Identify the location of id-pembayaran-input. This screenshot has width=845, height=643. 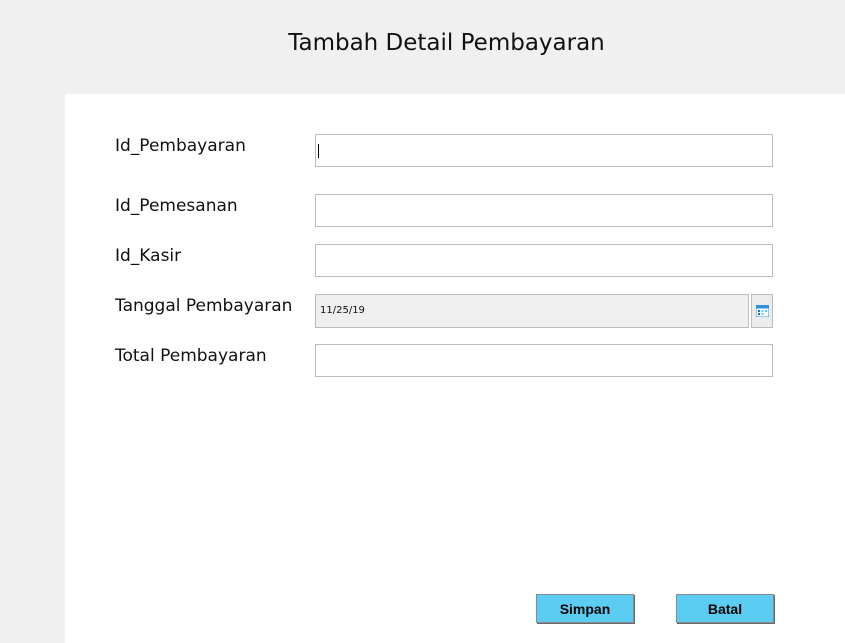
(544, 150).